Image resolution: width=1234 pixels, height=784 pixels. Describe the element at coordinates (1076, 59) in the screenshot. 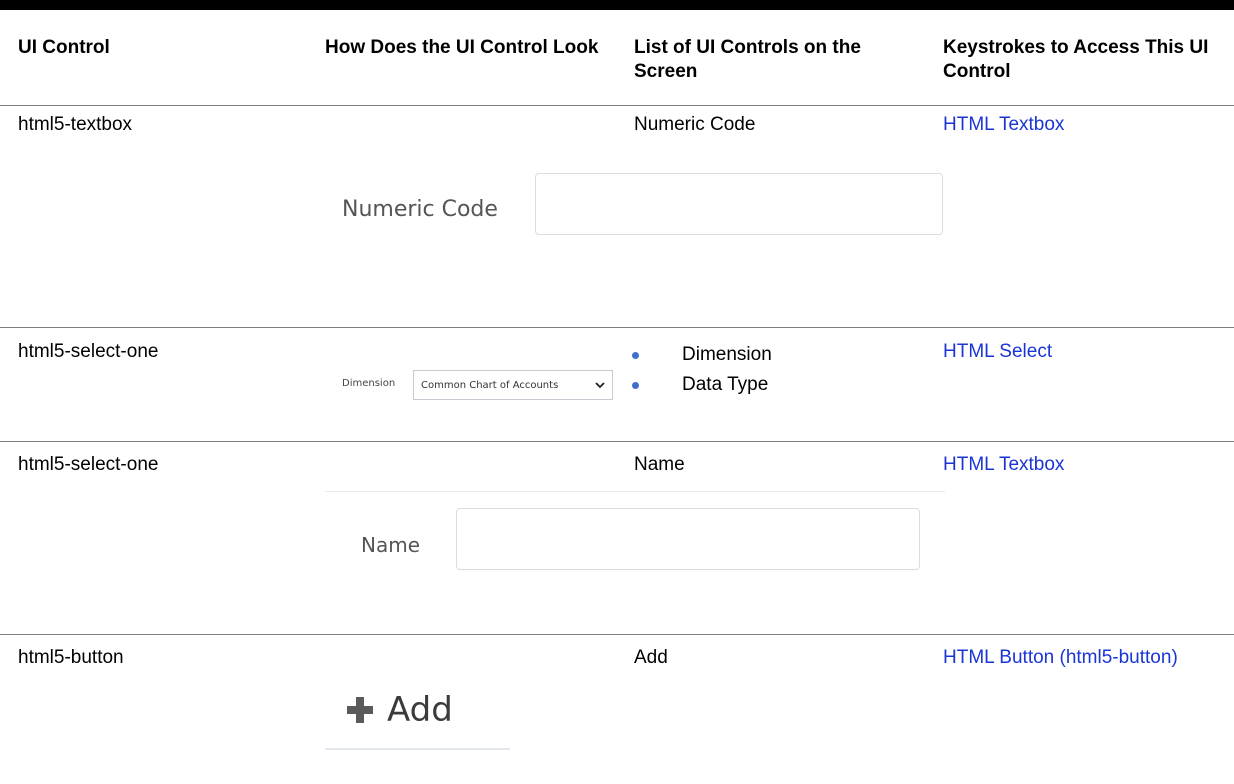

I see `header-keystrokes: Keystrokes to Access This UI Control` at that location.